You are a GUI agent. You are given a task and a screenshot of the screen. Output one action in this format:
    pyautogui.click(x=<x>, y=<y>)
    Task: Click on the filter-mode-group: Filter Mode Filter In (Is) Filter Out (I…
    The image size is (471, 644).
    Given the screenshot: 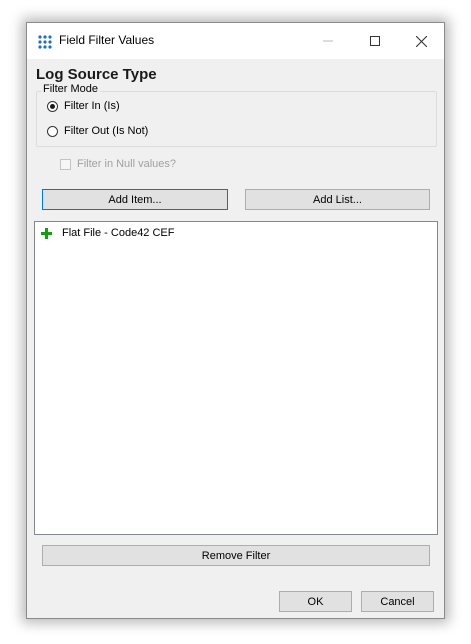 What is the action you would take?
    pyautogui.click(x=236, y=115)
    